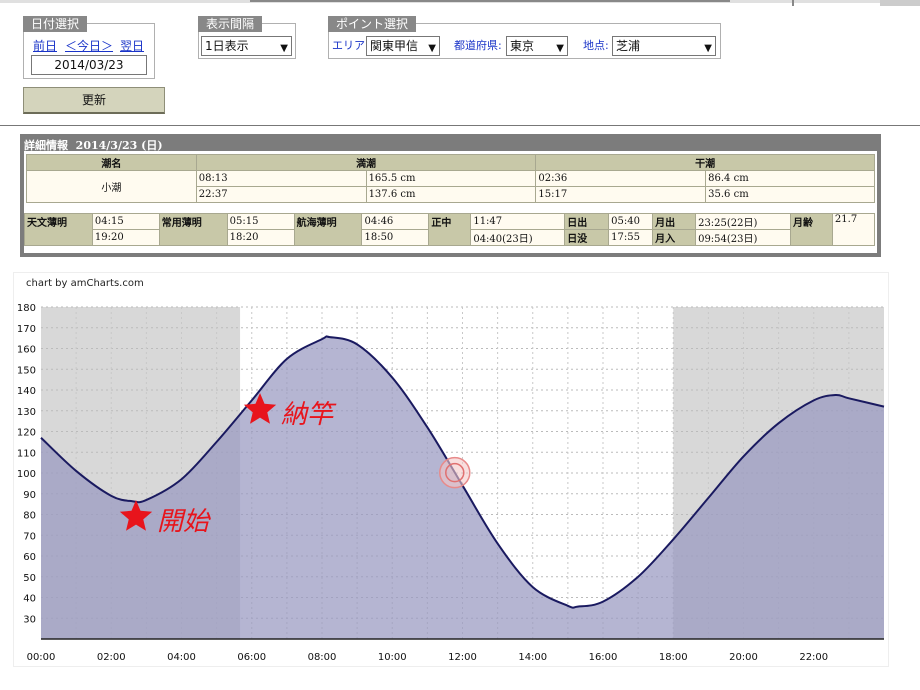  What do you see at coordinates (260, 237) in the screenshot?
I see `civil-twilight-end: 18:20` at bounding box center [260, 237].